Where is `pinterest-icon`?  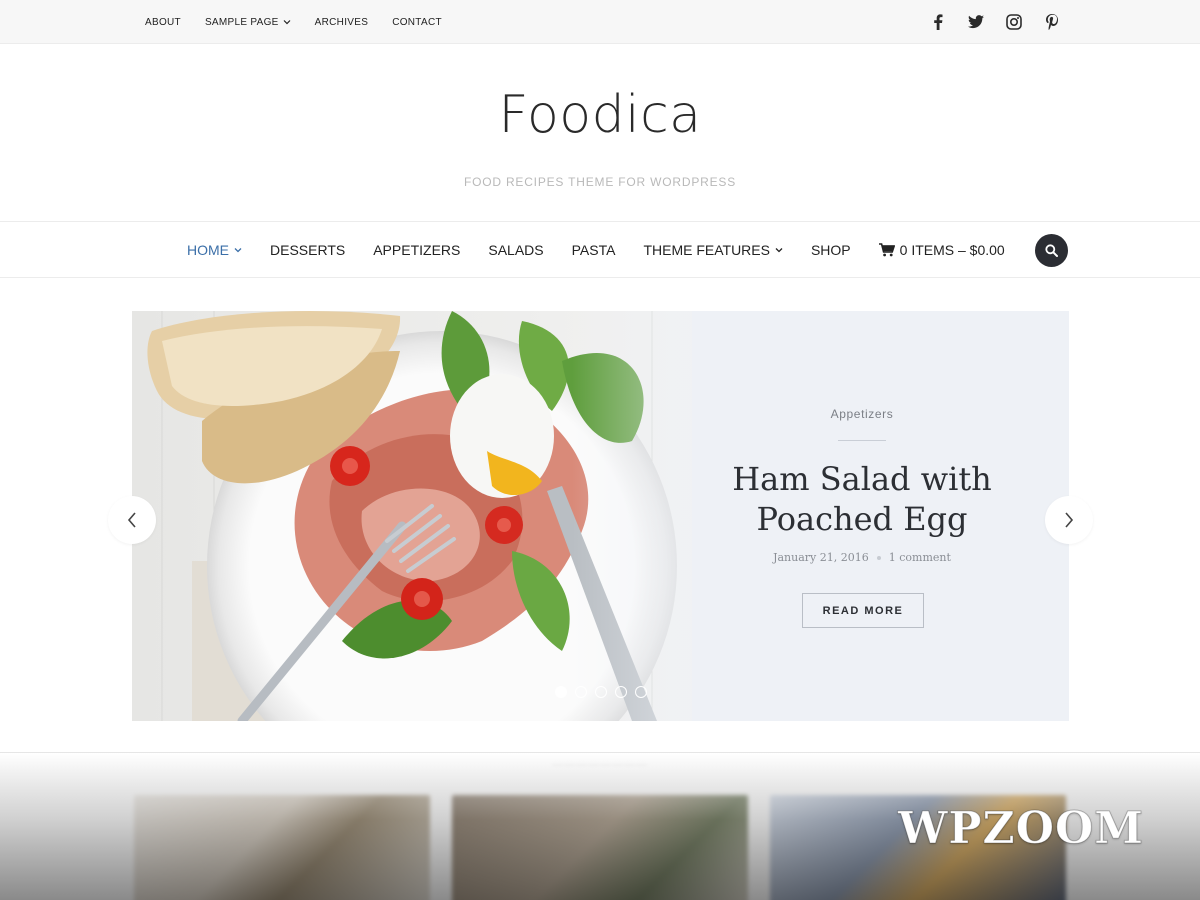
pinterest-icon is located at coordinates (1052, 22).